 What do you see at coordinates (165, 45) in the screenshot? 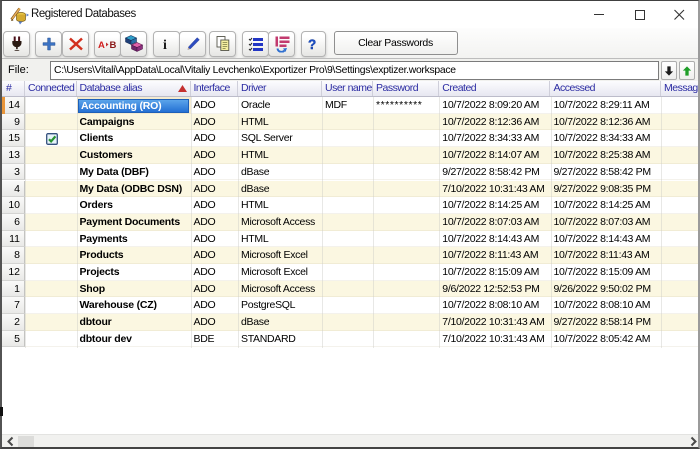
I see `svg-text: i` at bounding box center [165, 45].